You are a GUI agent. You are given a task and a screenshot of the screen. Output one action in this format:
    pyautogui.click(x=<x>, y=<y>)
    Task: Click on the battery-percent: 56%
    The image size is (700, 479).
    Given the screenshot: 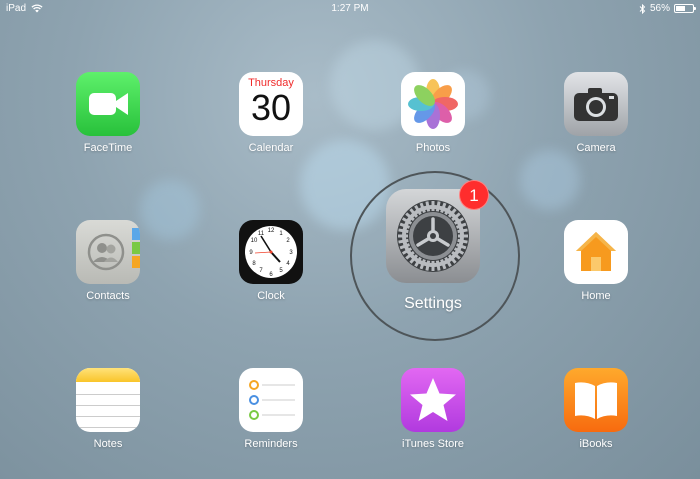 What is the action you would take?
    pyautogui.click(x=659, y=8)
    